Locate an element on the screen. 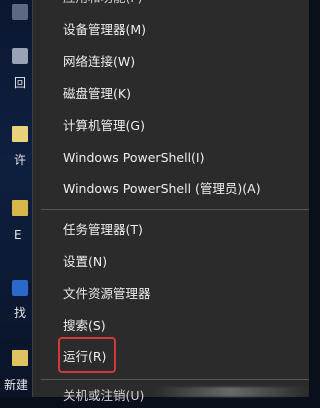  menu-item-network-connections: 网络连接(W) is located at coordinates (99, 62).